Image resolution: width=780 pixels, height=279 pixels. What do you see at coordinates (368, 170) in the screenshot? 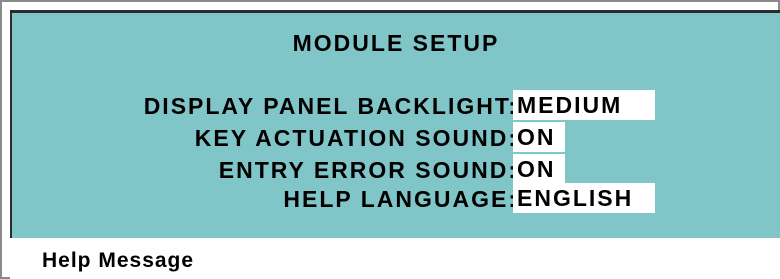
I see `setting-label-entry-error-sound: ENTRY ERROR SOUND:` at bounding box center [368, 170].